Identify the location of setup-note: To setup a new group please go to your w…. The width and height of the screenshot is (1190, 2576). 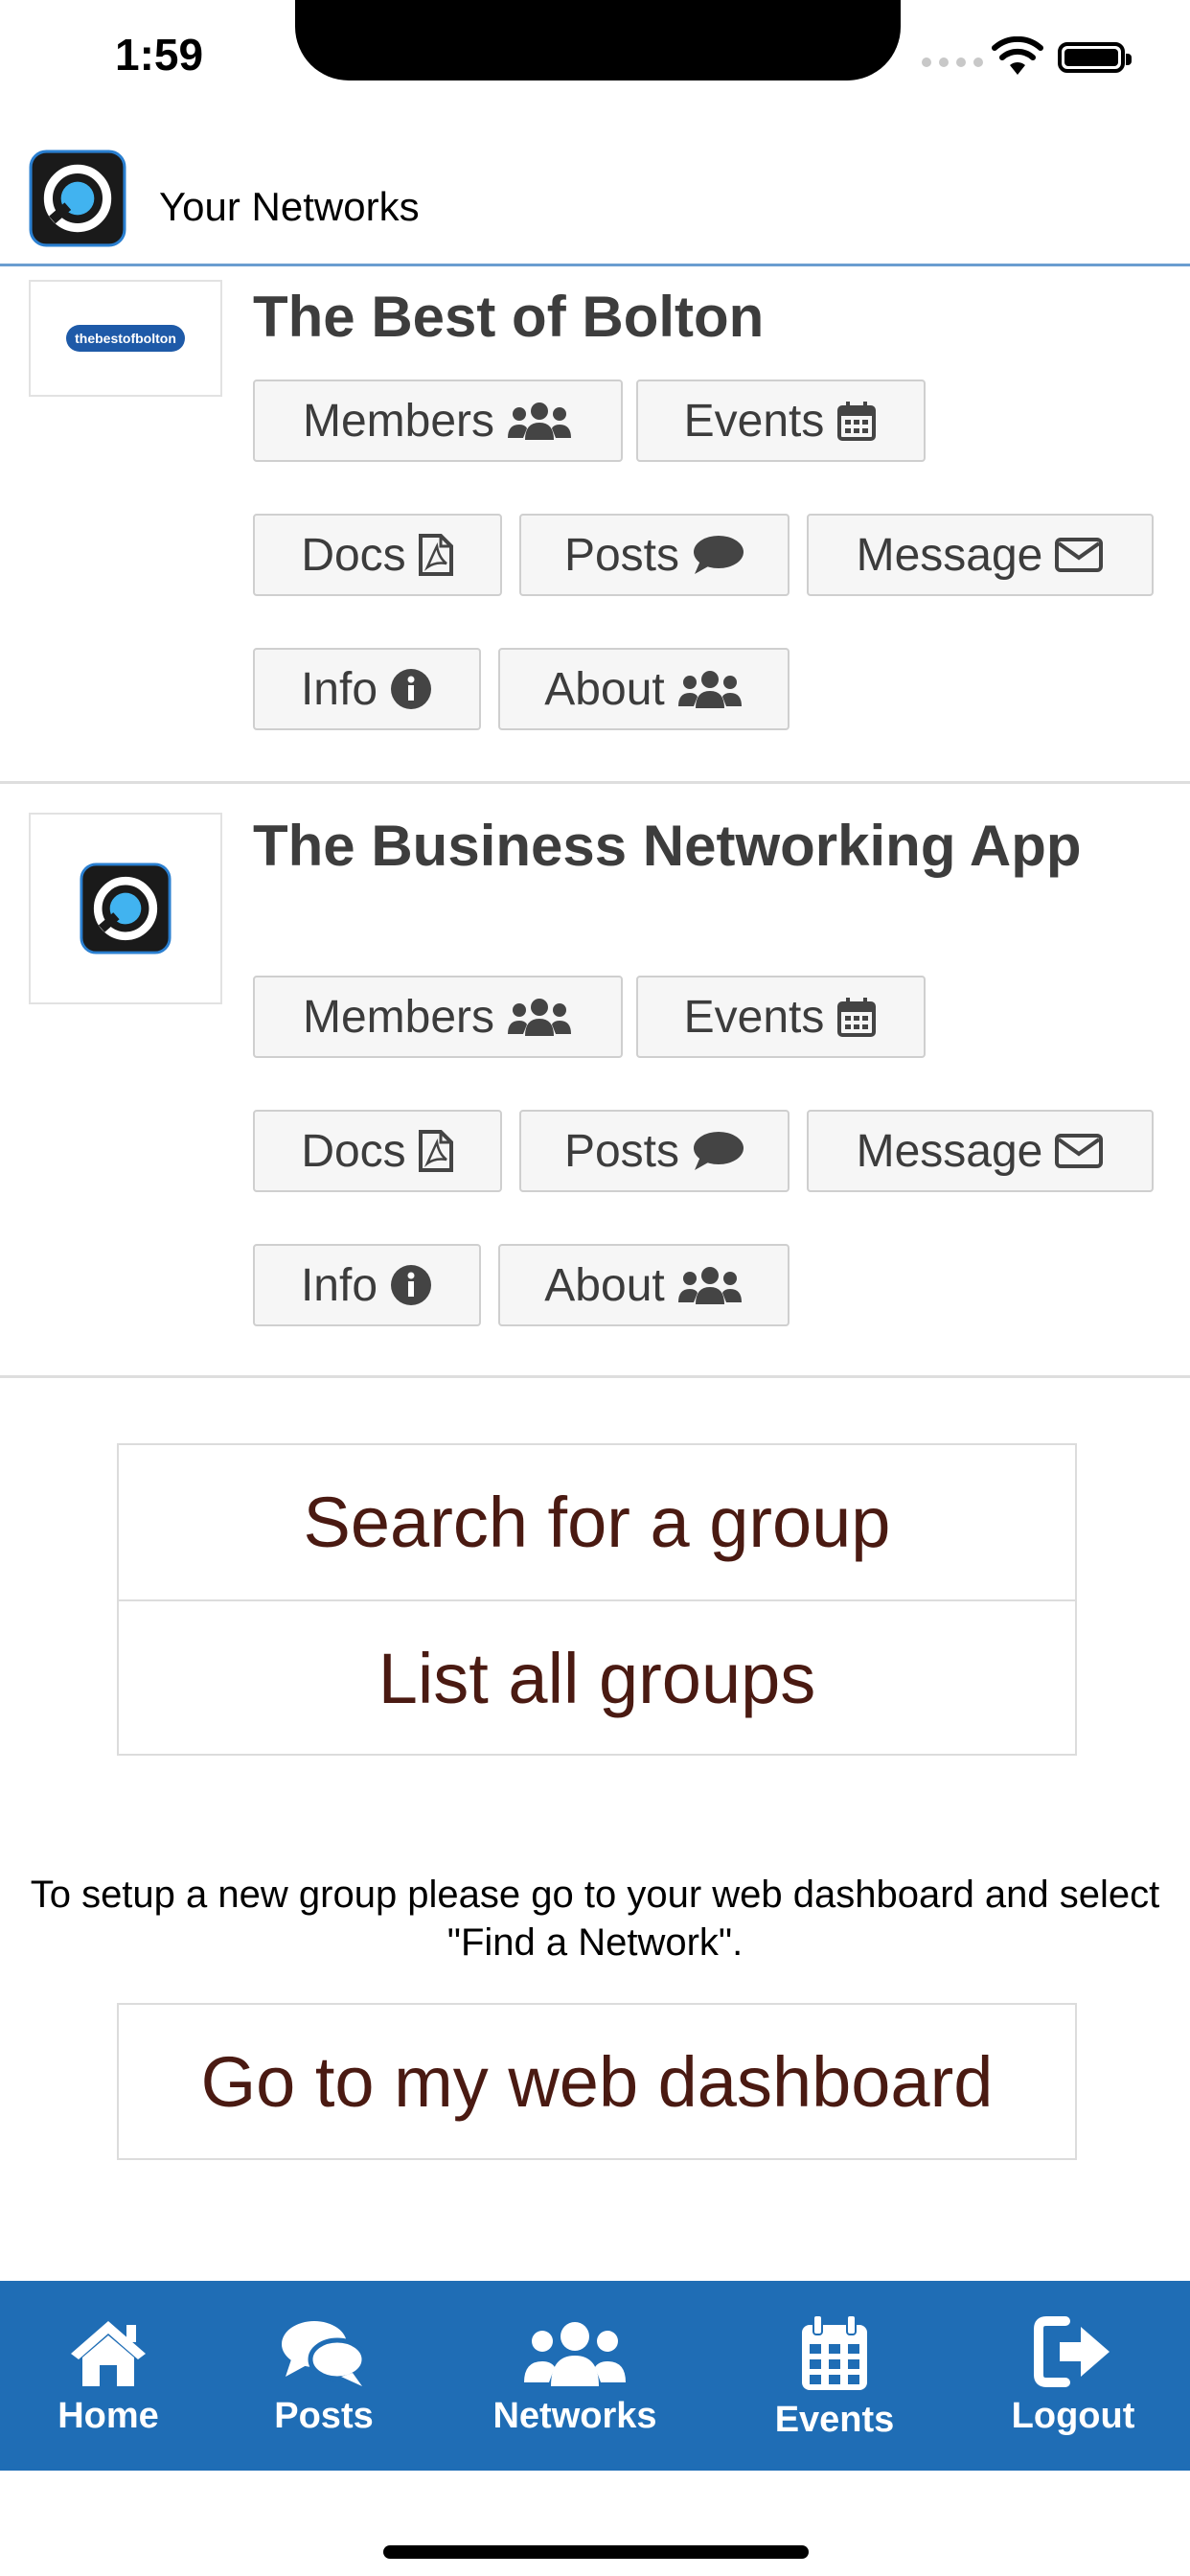
(595, 1919).